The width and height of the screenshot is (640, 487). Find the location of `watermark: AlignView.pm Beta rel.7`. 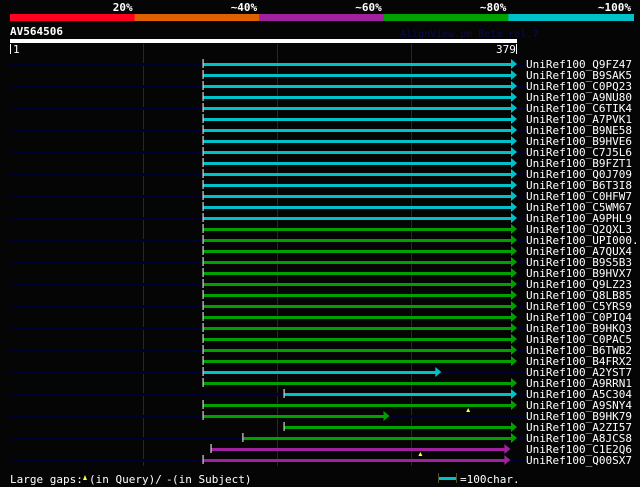

watermark: AlignView.pm Beta rel.7 is located at coordinates (469, 34).